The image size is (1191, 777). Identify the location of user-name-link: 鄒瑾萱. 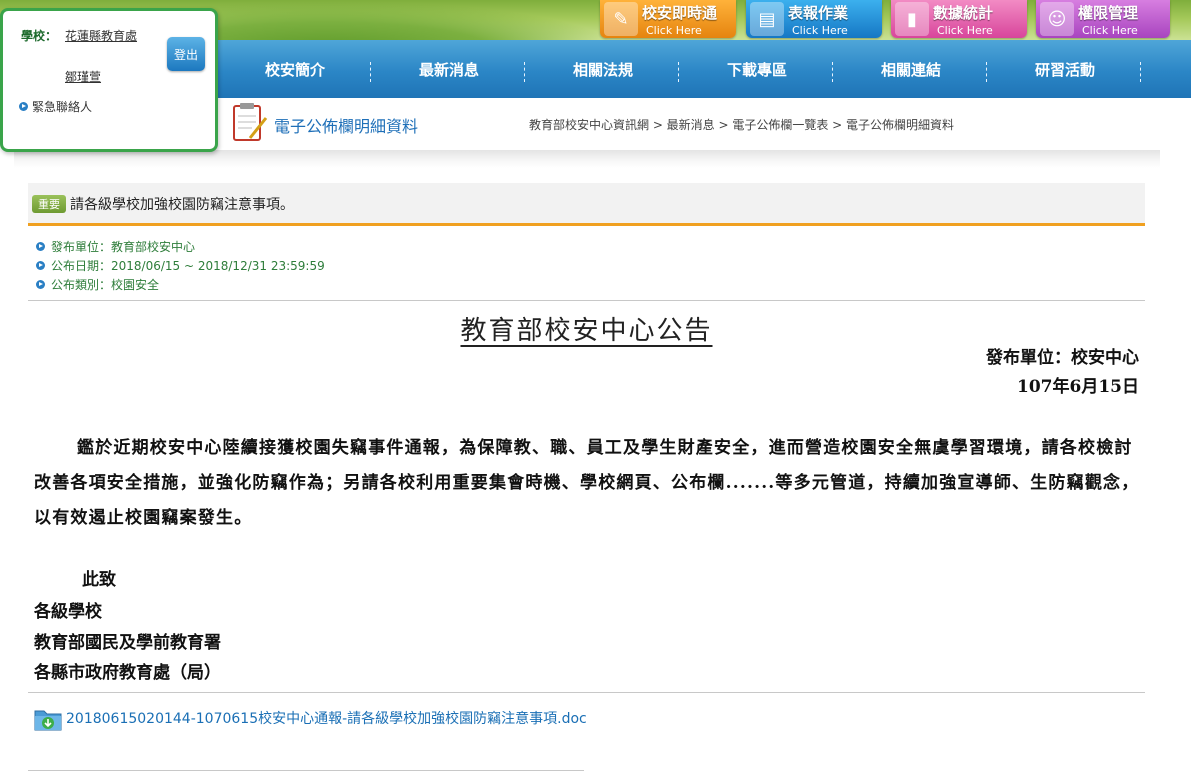
(83, 76).